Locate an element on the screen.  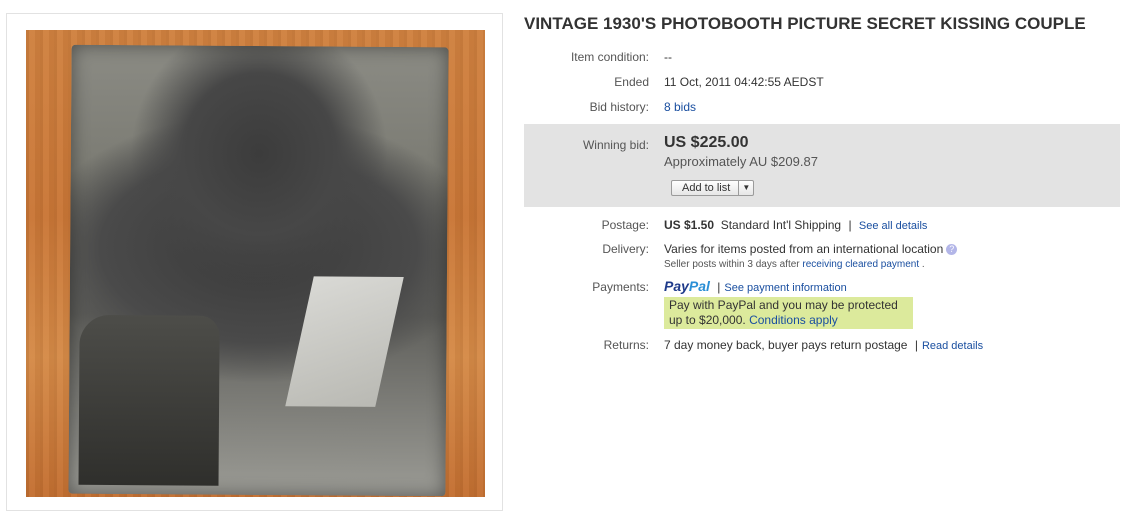
delivery-note-suffix: . is located at coordinates (923, 264).